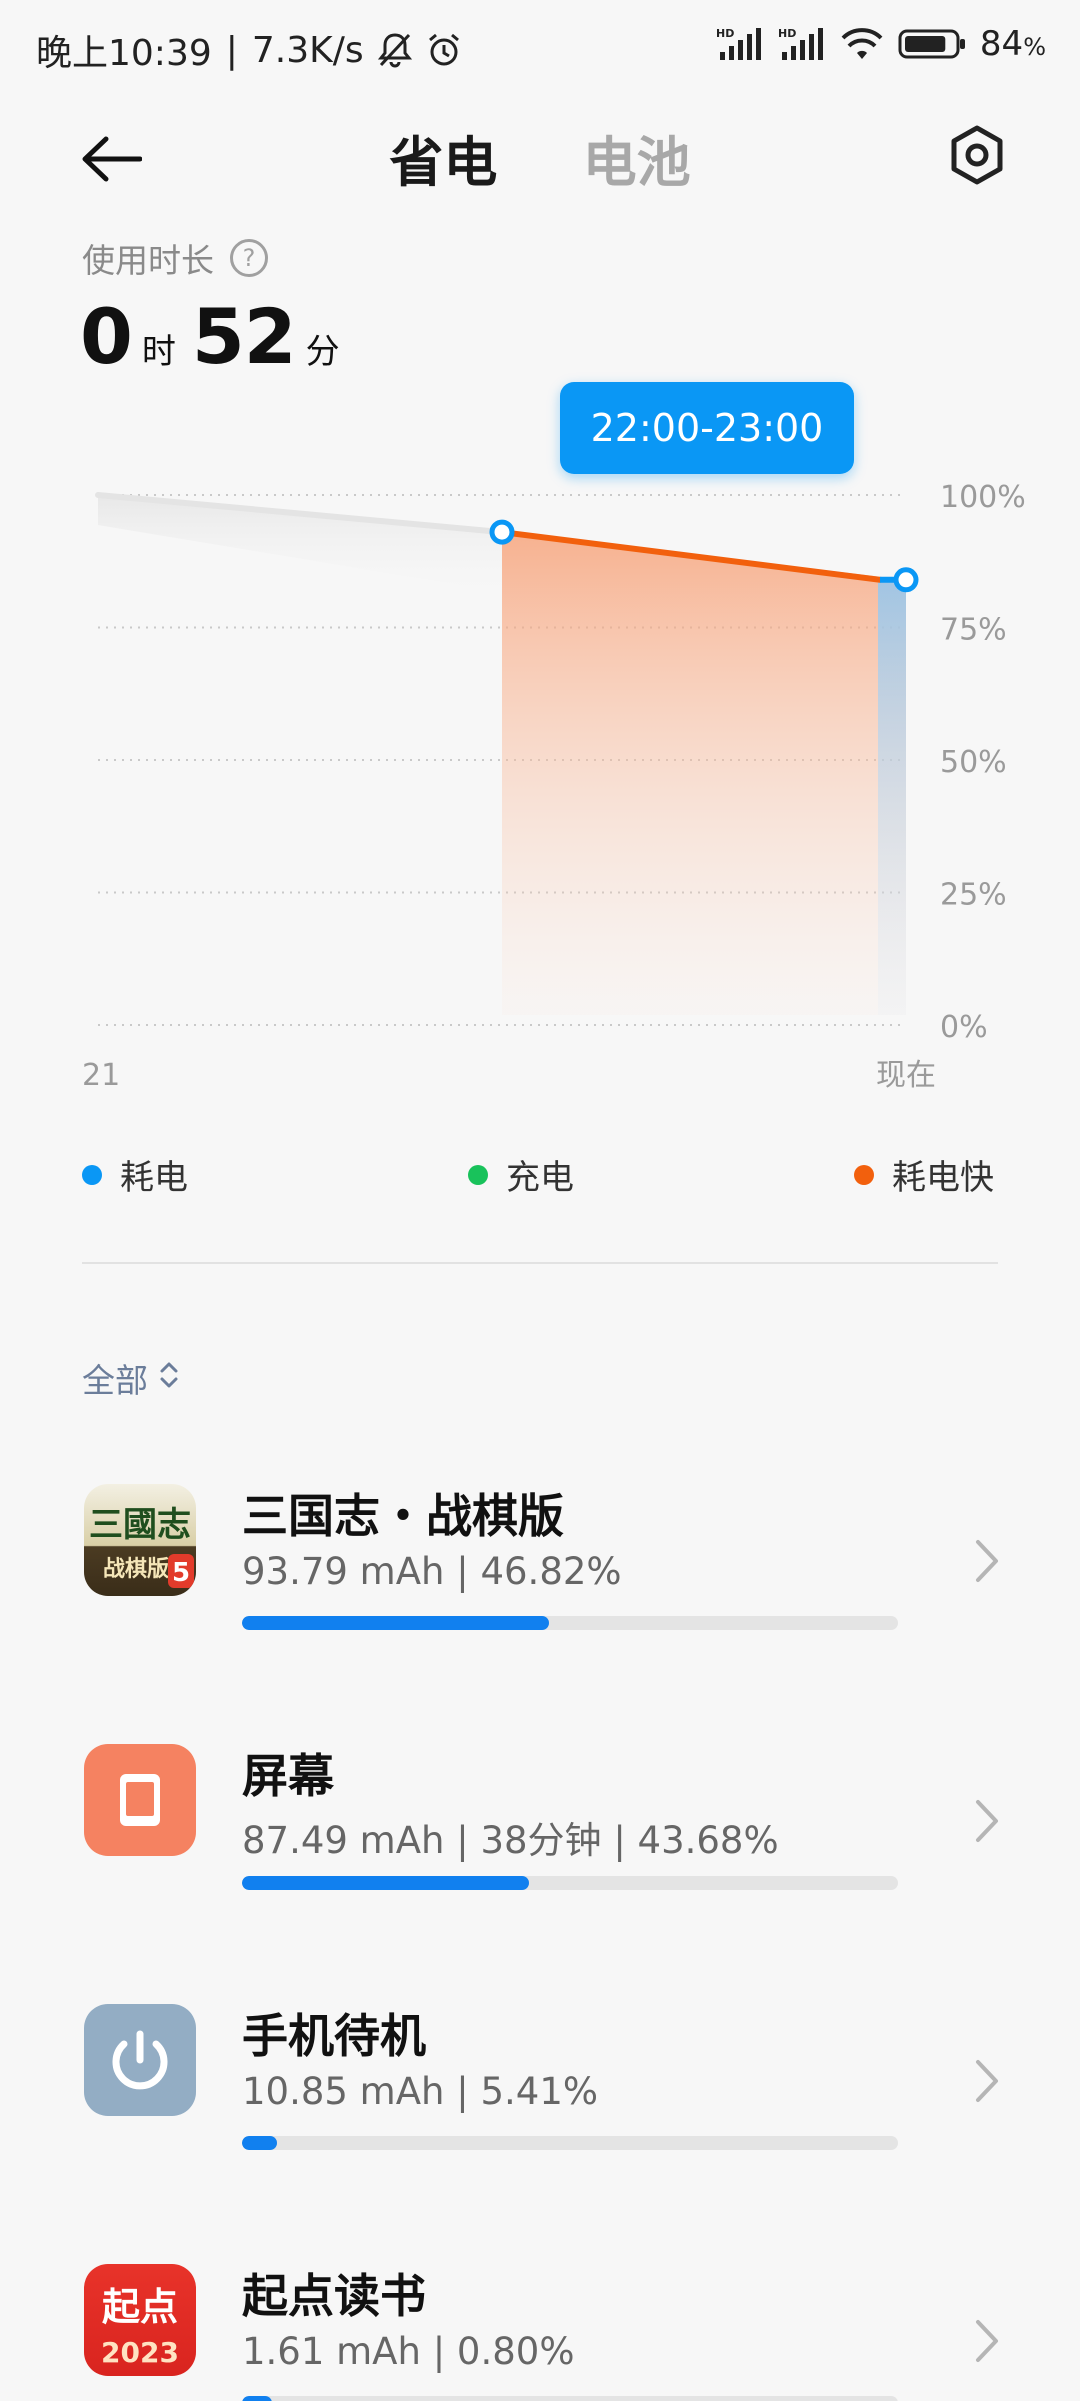 Image resolution: width=1080 pixels, height=2401 pixels. I want to click on usage-duration-label: 使用时长 ?, so click(175, 258).